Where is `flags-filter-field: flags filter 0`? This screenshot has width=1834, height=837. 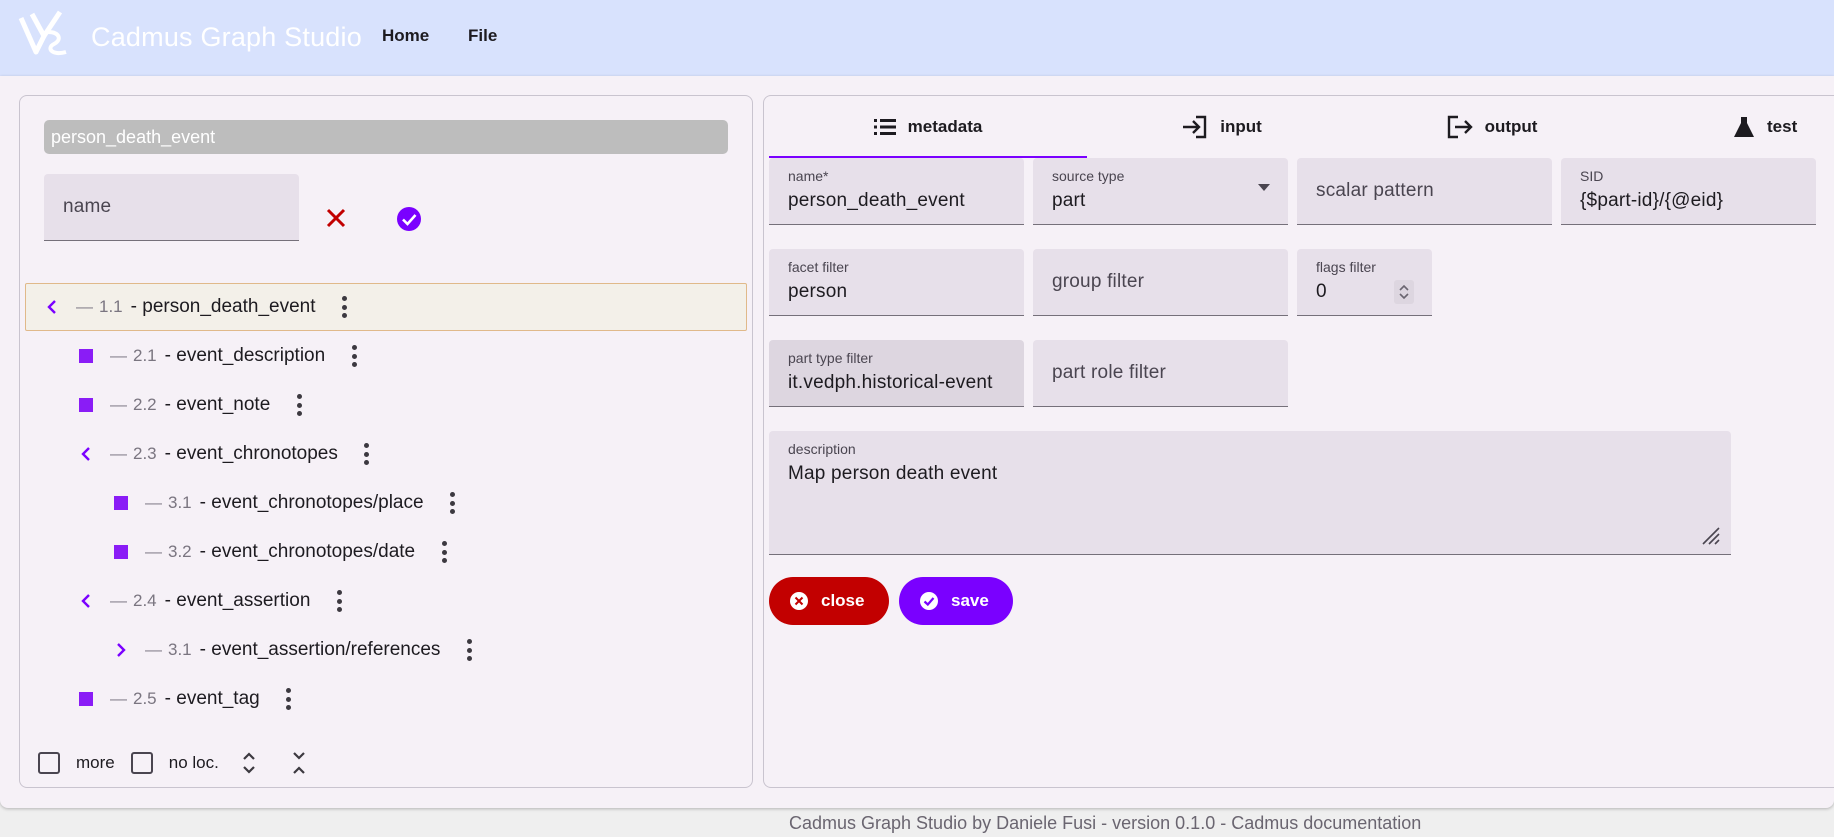 flags-filter-field: flags filter 0 is located at coordinates (1364, 282).